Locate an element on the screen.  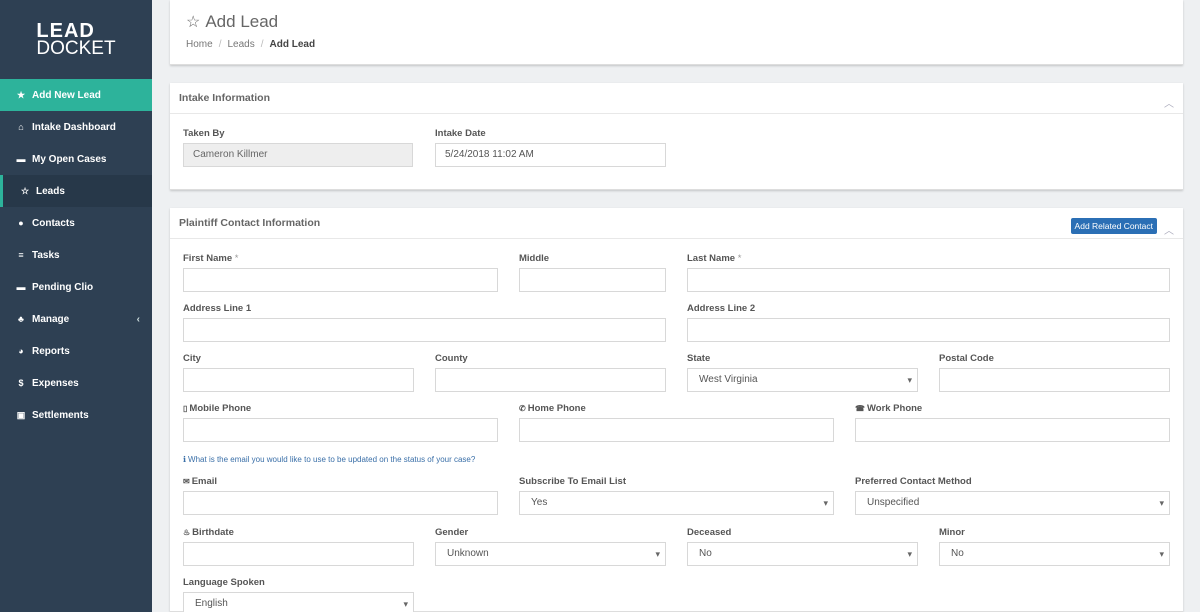
birthday-cake-icon: ♨ is located at coordinates (187, 532).